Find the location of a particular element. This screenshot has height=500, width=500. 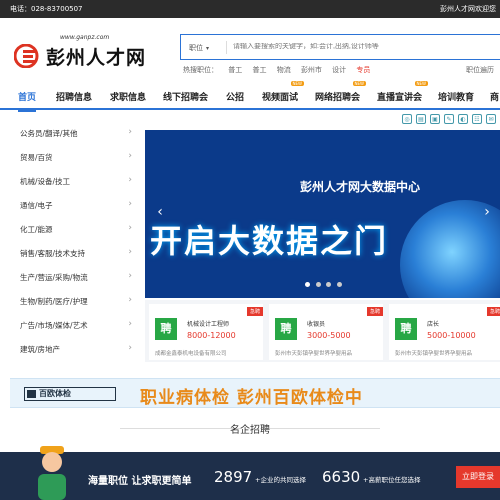

category-item: 通信/电子 is located at coordinates (77, 205).